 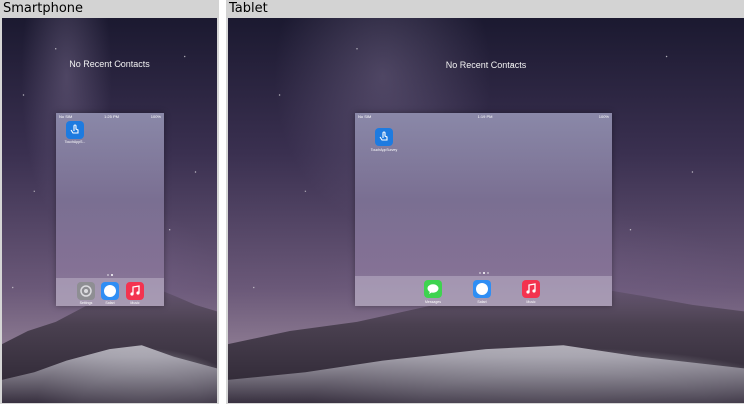 I want to click on time-label: 1:19 PM, so click(x=485, y=116).